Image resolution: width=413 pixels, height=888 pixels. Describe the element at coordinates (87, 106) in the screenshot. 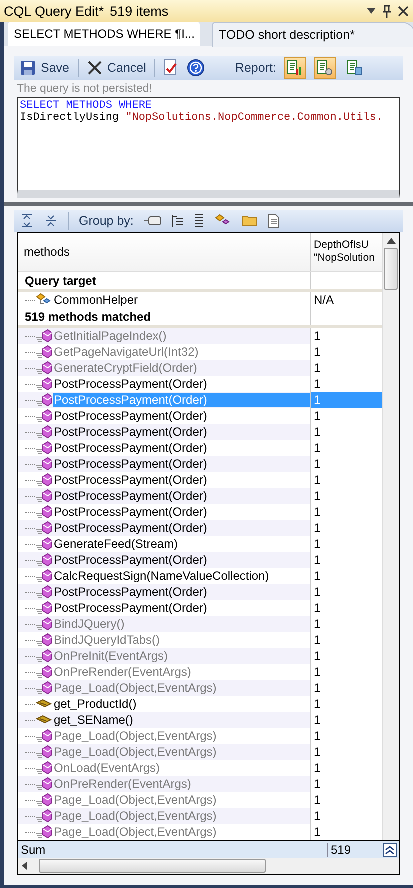

I see `query-line: SELECT METHODS WHERE` at that location.